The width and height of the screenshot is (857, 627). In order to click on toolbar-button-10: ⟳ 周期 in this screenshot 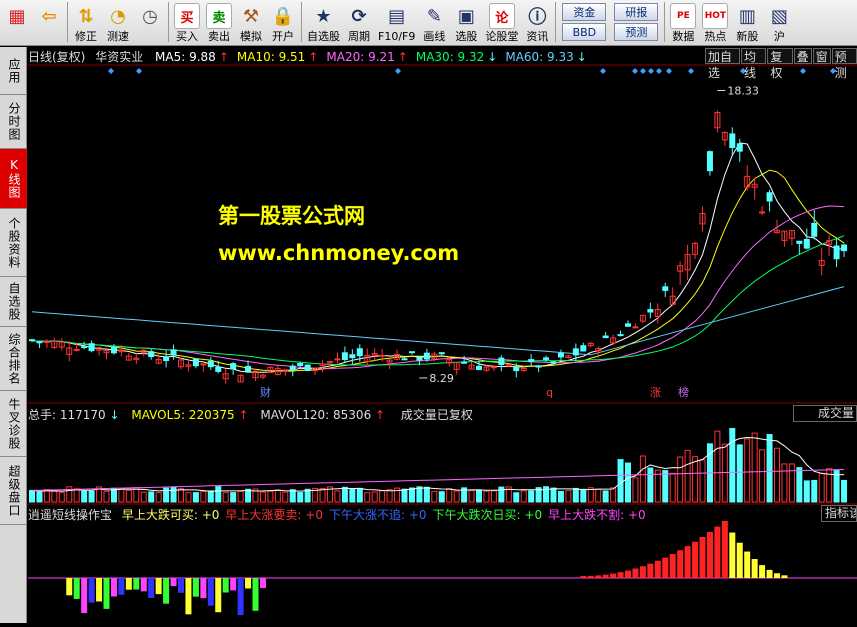, I will do `click(359, 23)`.